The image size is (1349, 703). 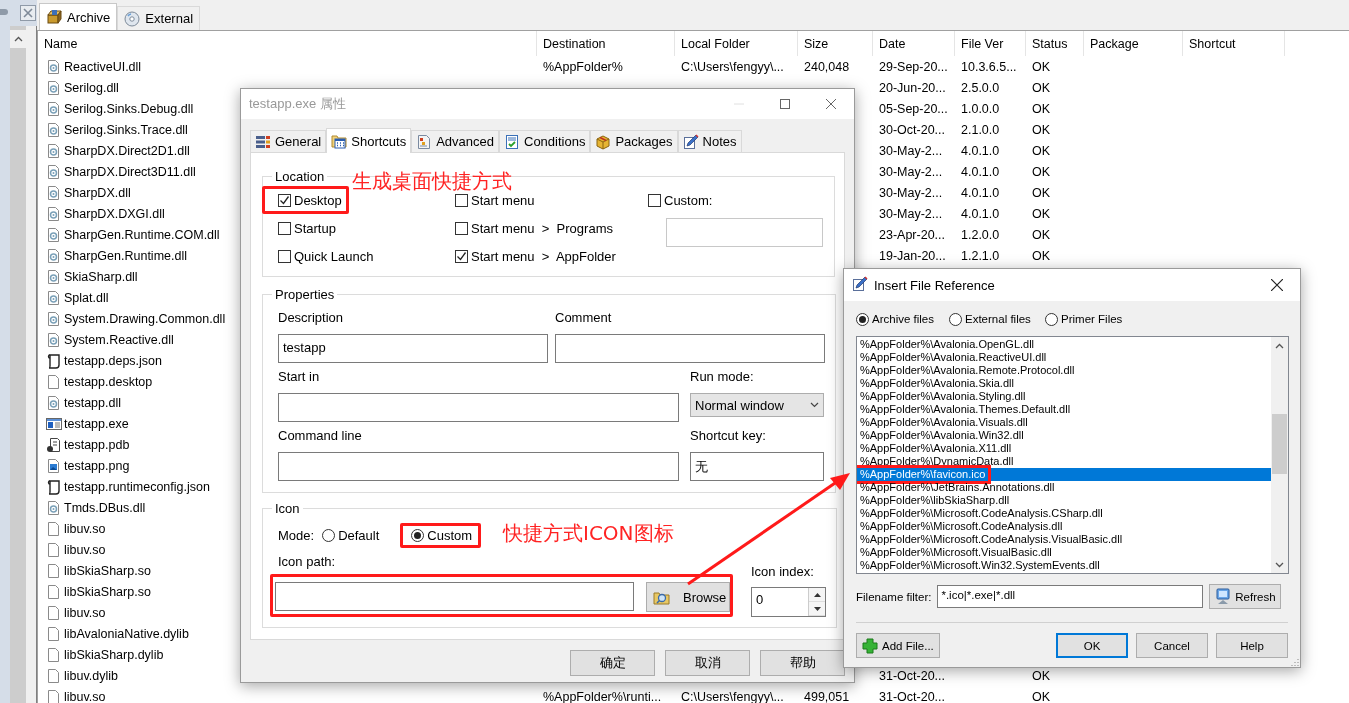 I want to click on list-item: %AppFolder%\Microsoft.CodeAnalysis.VisualBasic.dll, so click(x=1064, y=539).